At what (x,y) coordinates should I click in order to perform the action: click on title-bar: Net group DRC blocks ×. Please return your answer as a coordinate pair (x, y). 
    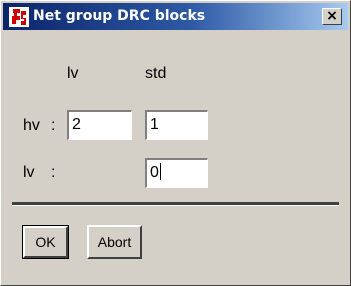
    Looking at the image, I should click on (175, 16).